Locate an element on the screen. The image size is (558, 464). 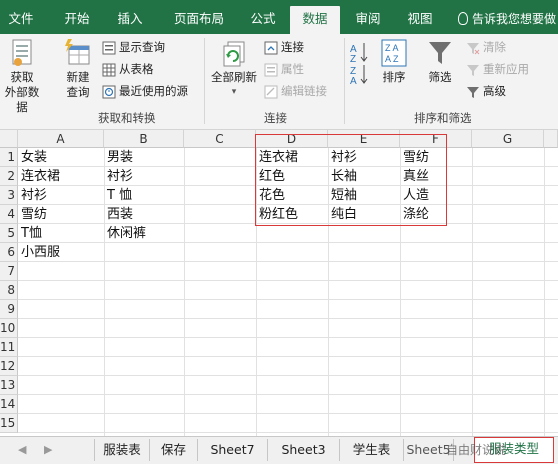
cell-a2: 连衣裙 is located at coordinates (39, 176).